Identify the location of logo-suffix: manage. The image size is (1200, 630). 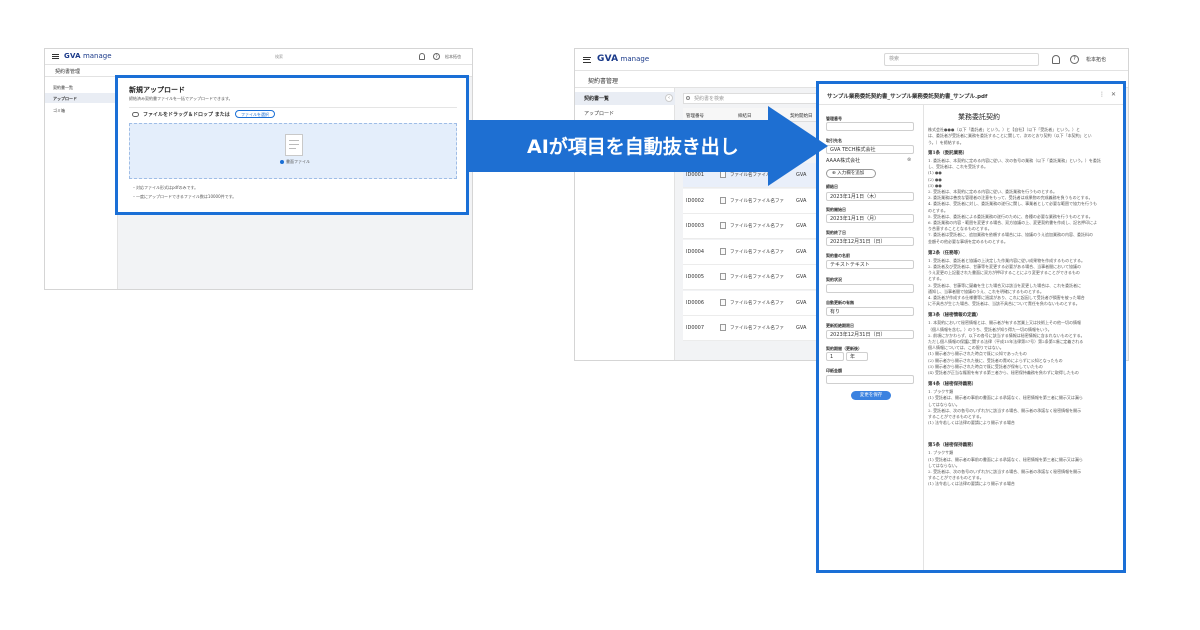
(96, 56).